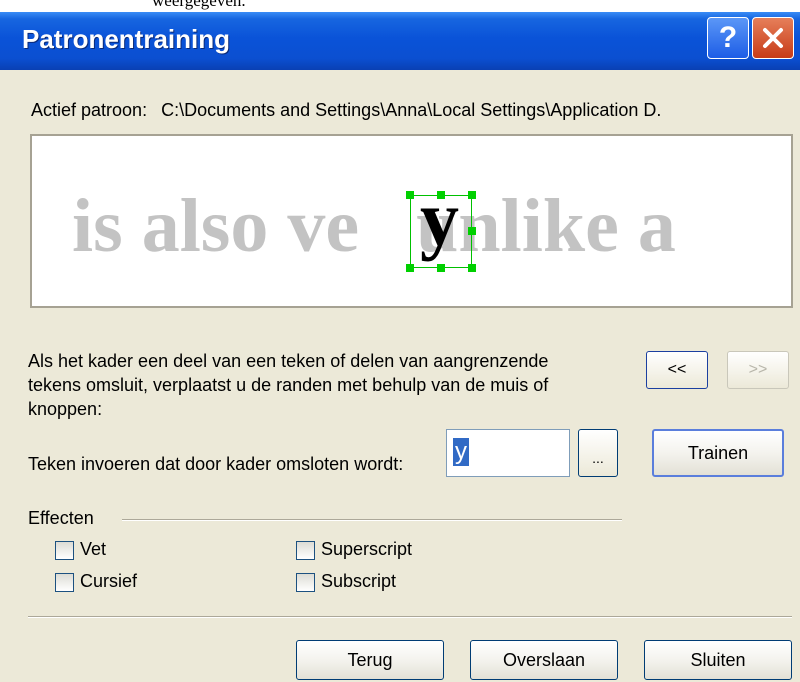  I want to click on frame-handle-top-left, so click(410, 195).